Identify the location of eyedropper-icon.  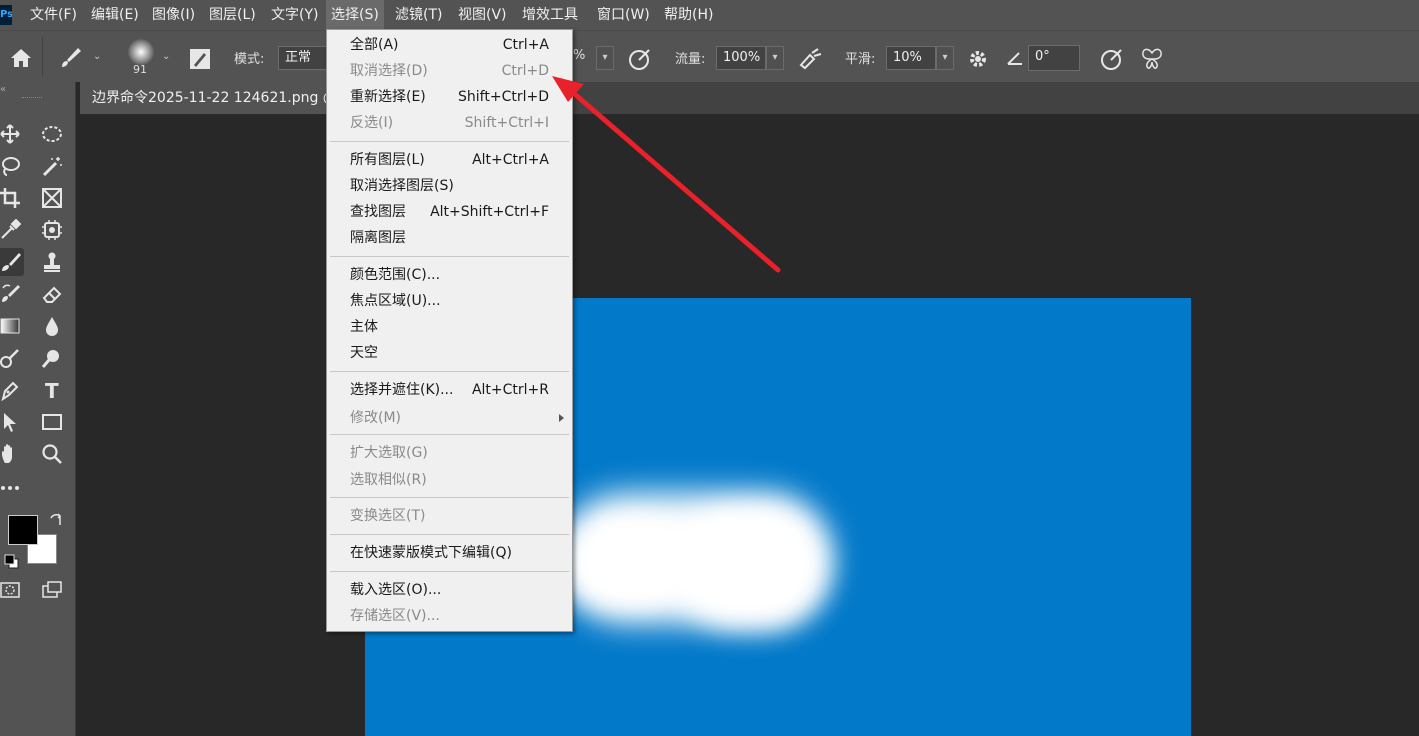
(12, 230).